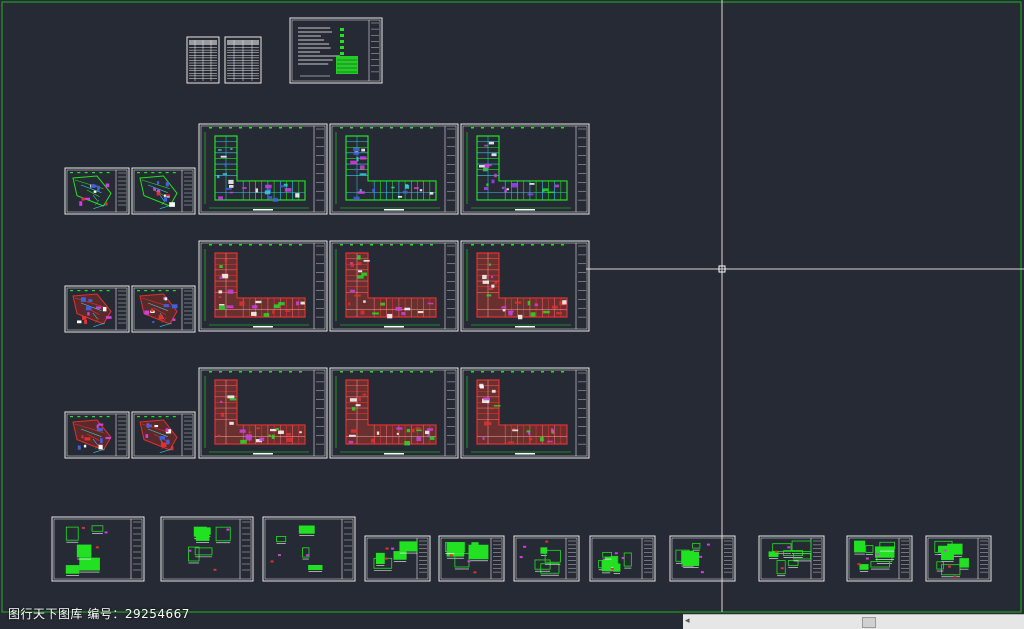 This screenshot has width=1024, height=629. What do you see at coordinates (687, 621) in the screenshot?
I see `scroll-left-arrow-icon: ◂` at bounding box center [687, 621].